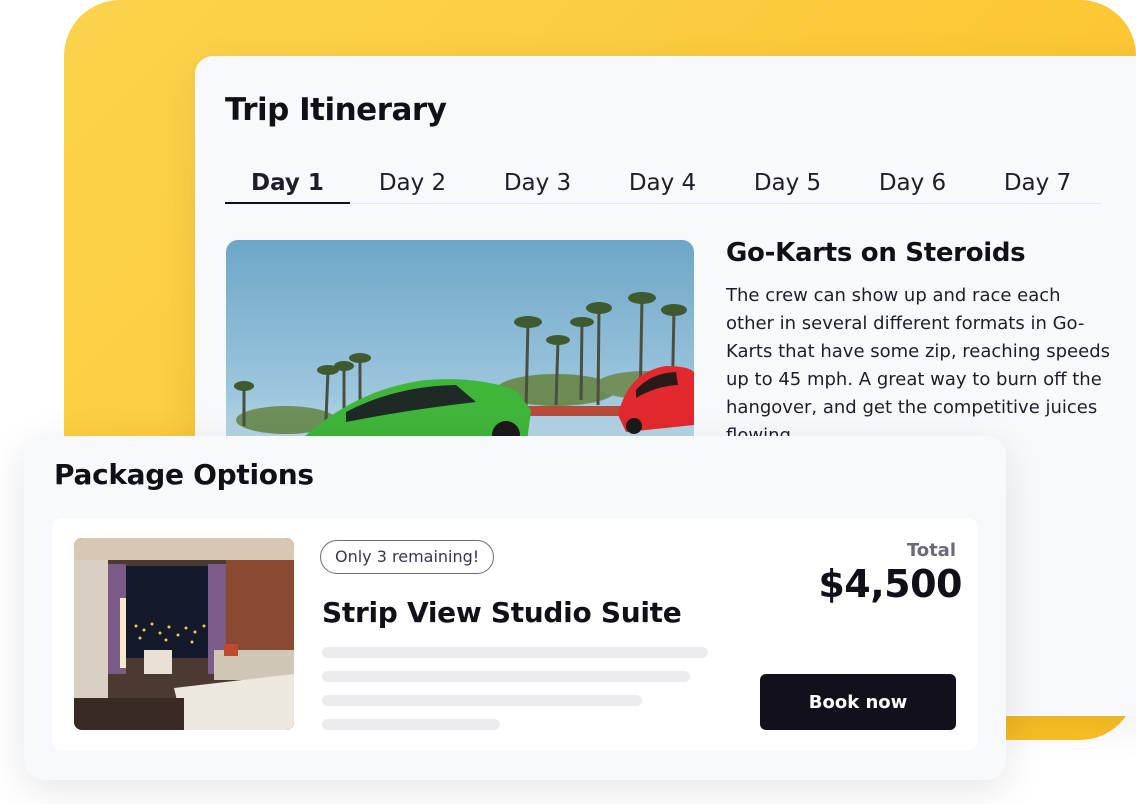 This screenshot has height=804, width=1136. Describe the element at coordinates (412, 184) in the screenshot. I see `tab-day-2: Day 2` at that location.